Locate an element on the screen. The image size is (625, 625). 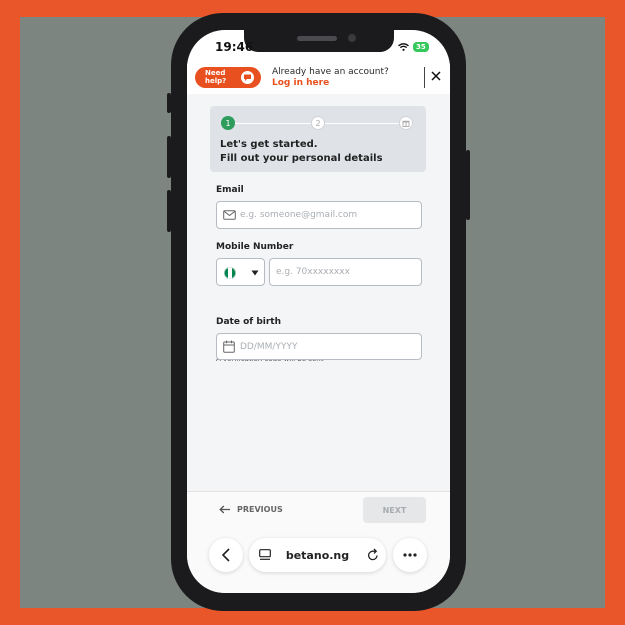
mobile-placeholder: e.g. 70xxxxxxxx is located at coordinates (313, 272).